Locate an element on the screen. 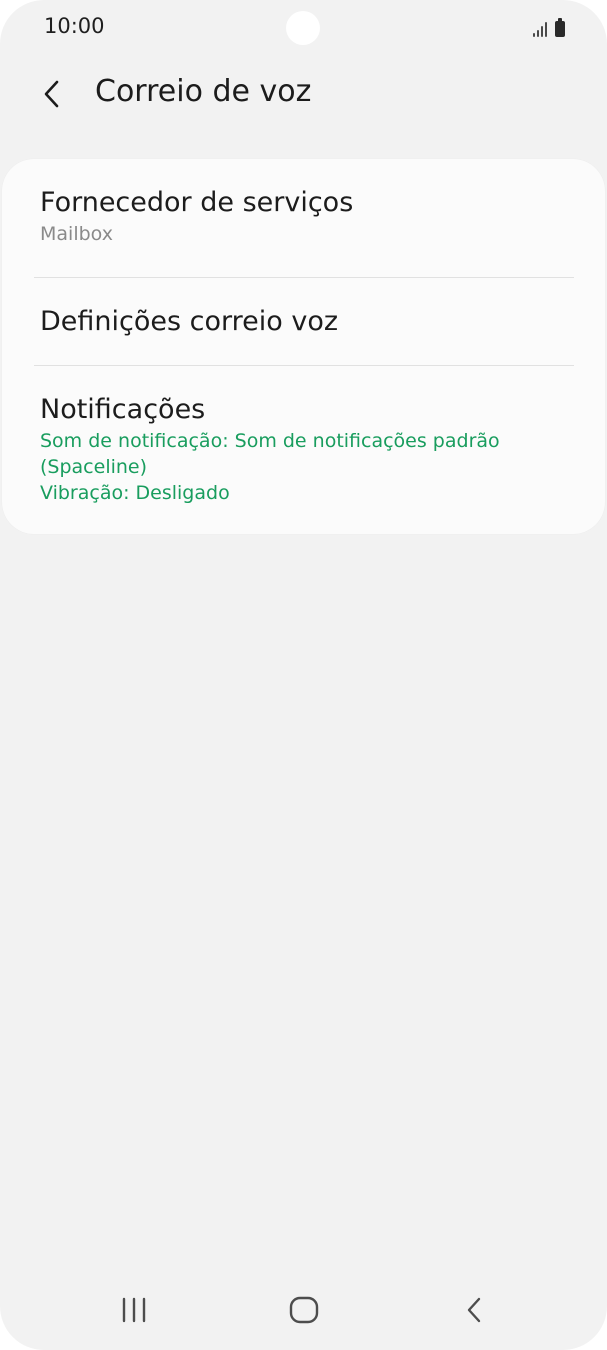  front-camera is located at coordinates (303, 28).